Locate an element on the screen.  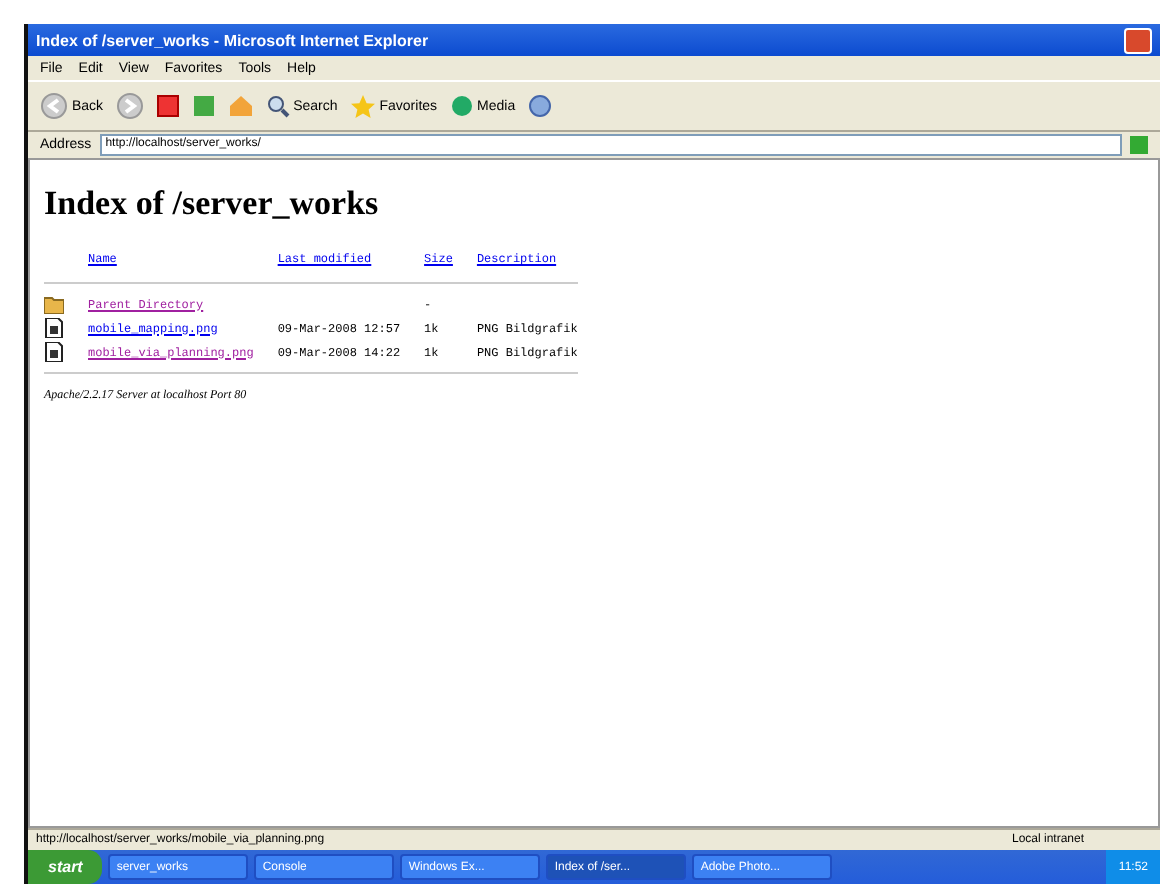
forward-icon is located at coordinates (129, 106).